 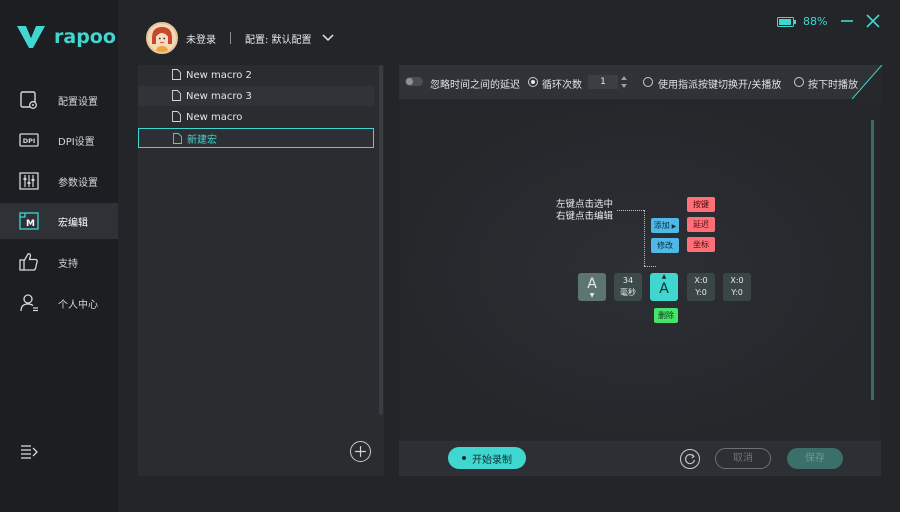 I want to click on minimize-icon, so click(x=847, y=21).